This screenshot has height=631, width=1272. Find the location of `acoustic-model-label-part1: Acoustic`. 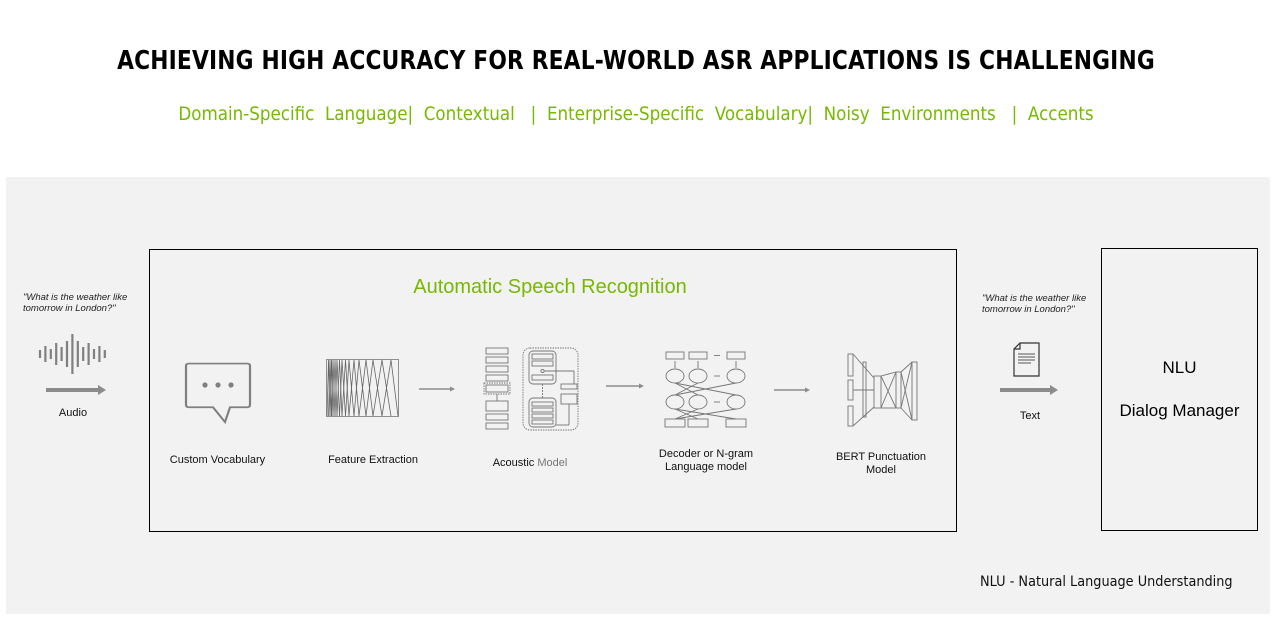

acoustic-model-label-part1: Acoustic is located at coordinates (513, 463).